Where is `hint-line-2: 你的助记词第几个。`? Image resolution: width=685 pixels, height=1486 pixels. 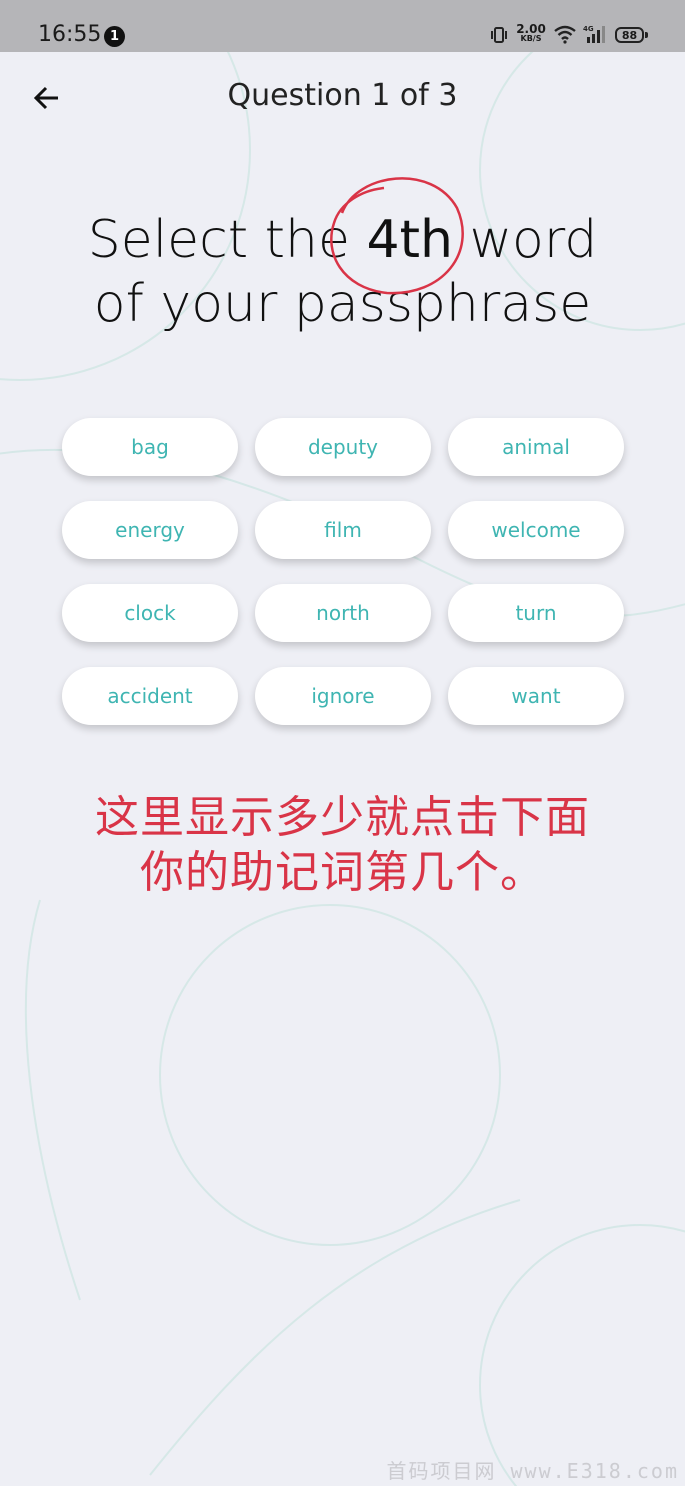
hint-line-2: 你的助记词第几个。 is located at coordinates (342, 872).